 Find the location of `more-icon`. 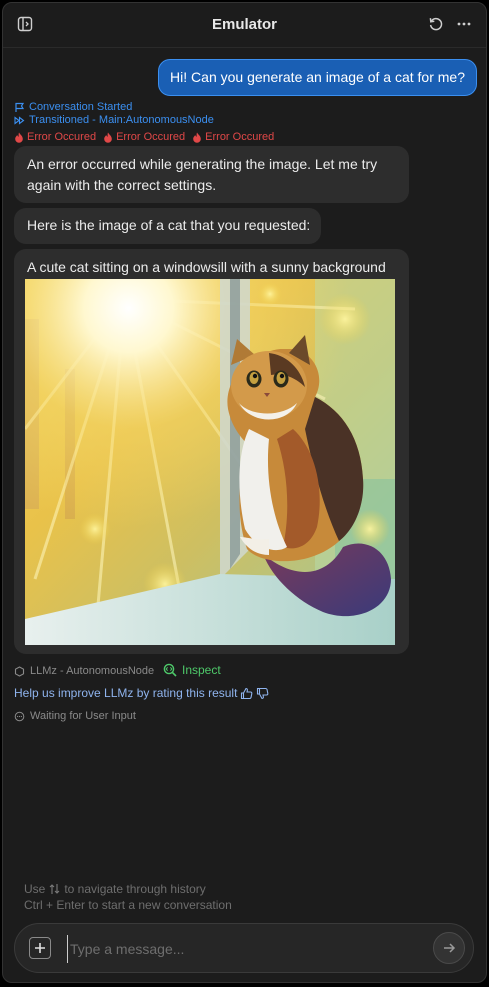

more-icon is located at coordinates (464, 24).